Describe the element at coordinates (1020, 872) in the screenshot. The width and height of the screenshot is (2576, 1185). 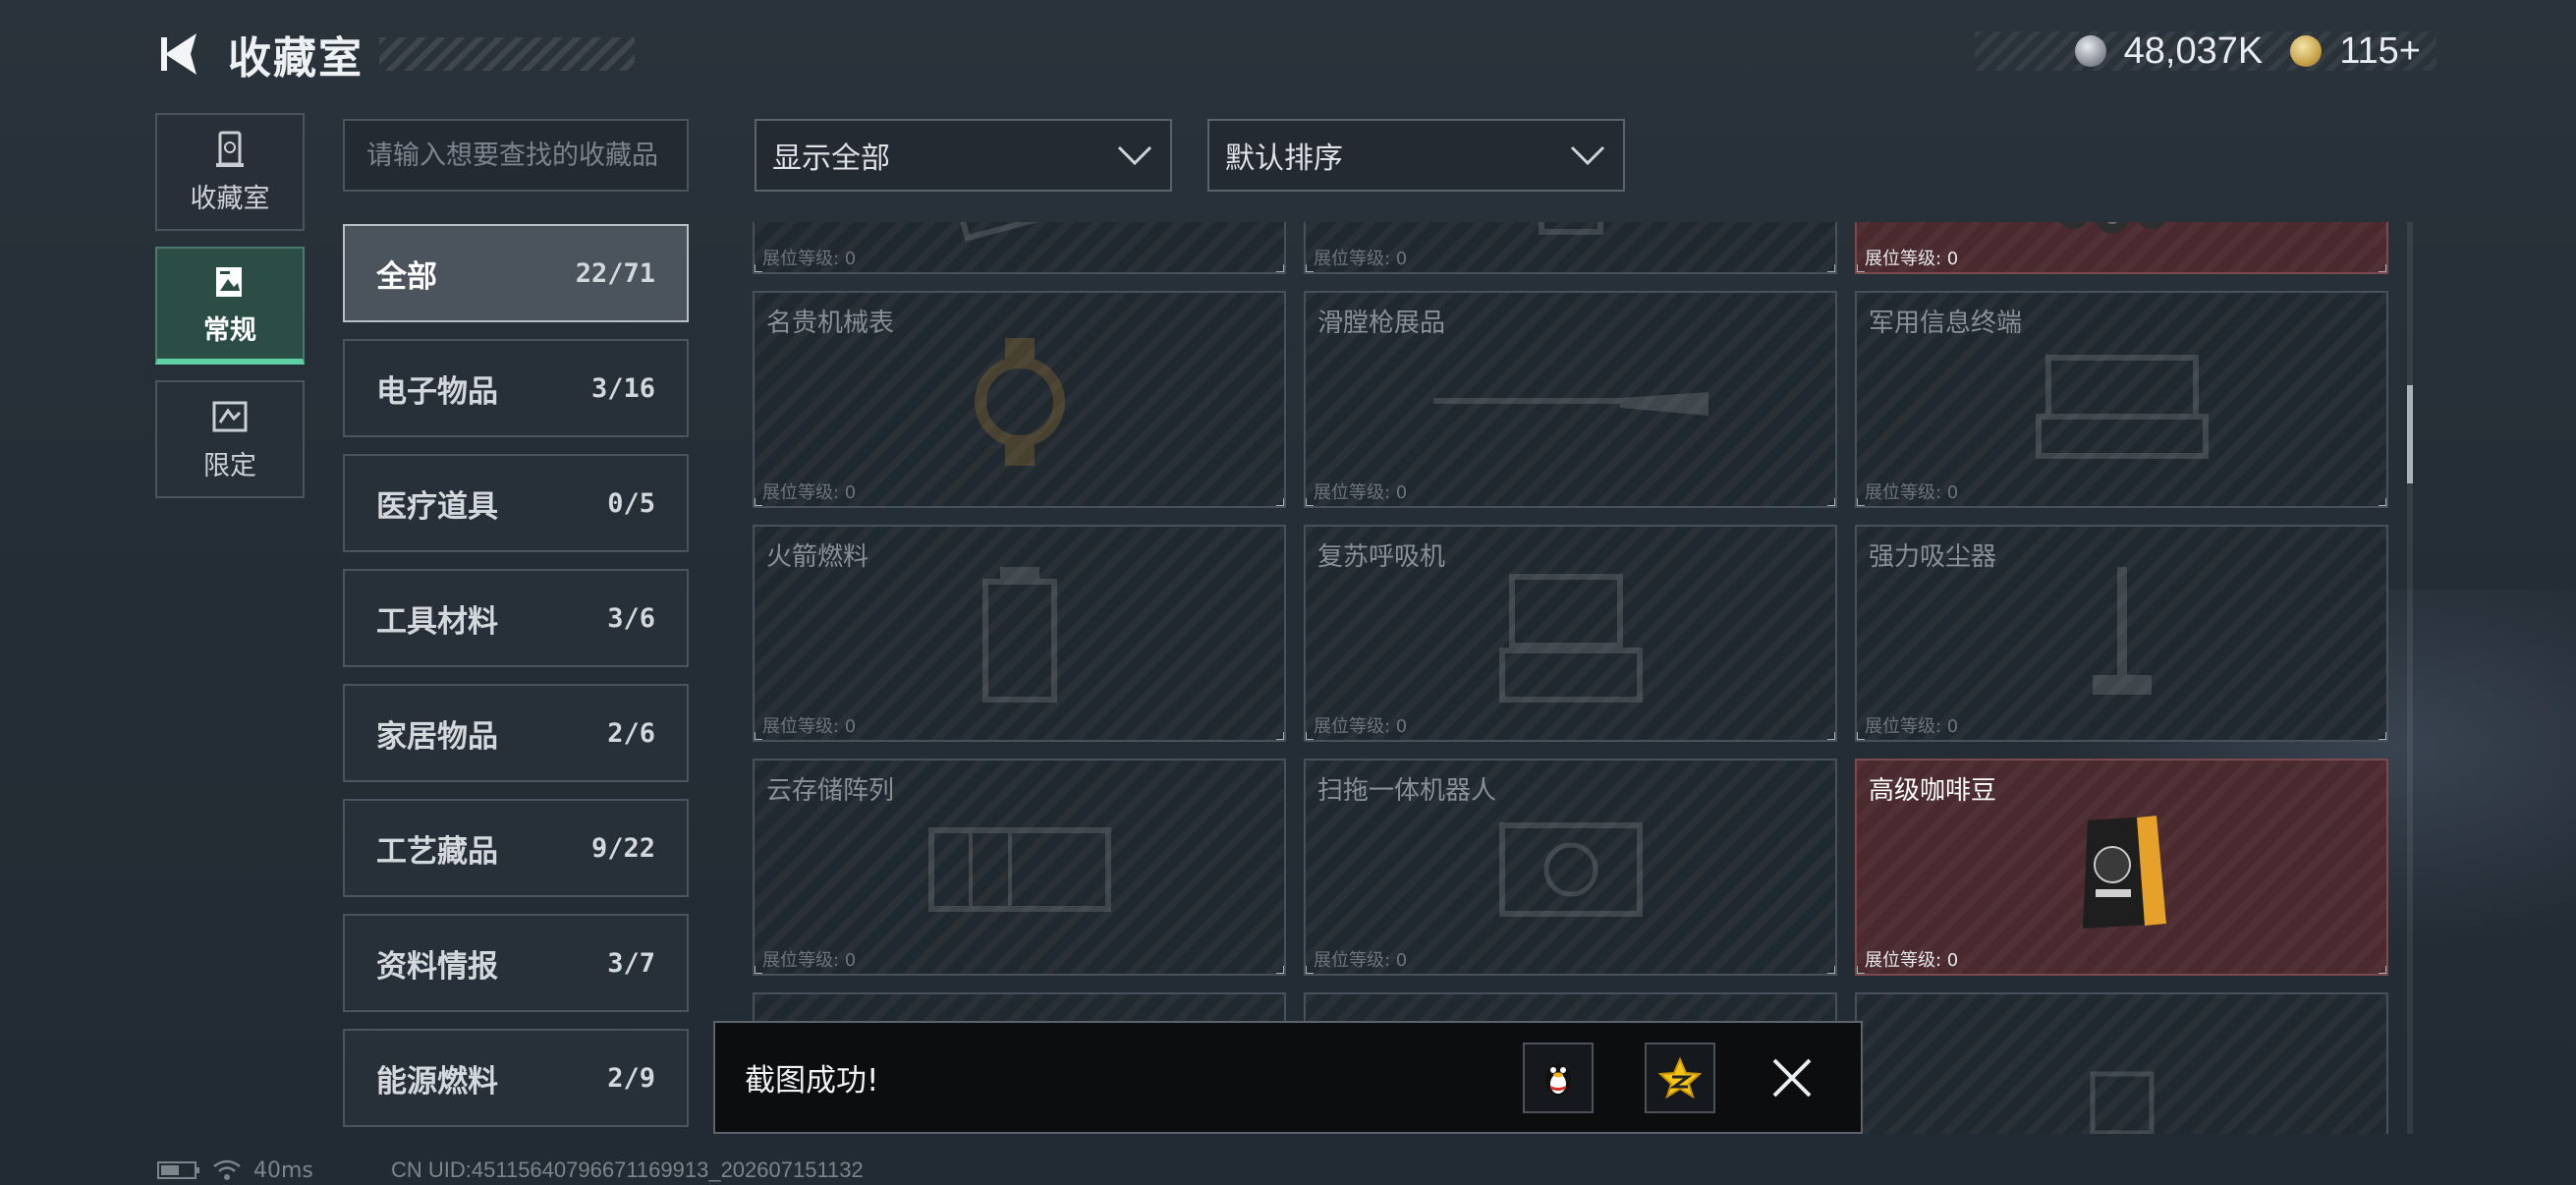
I see `storage-array-icon` at that location.